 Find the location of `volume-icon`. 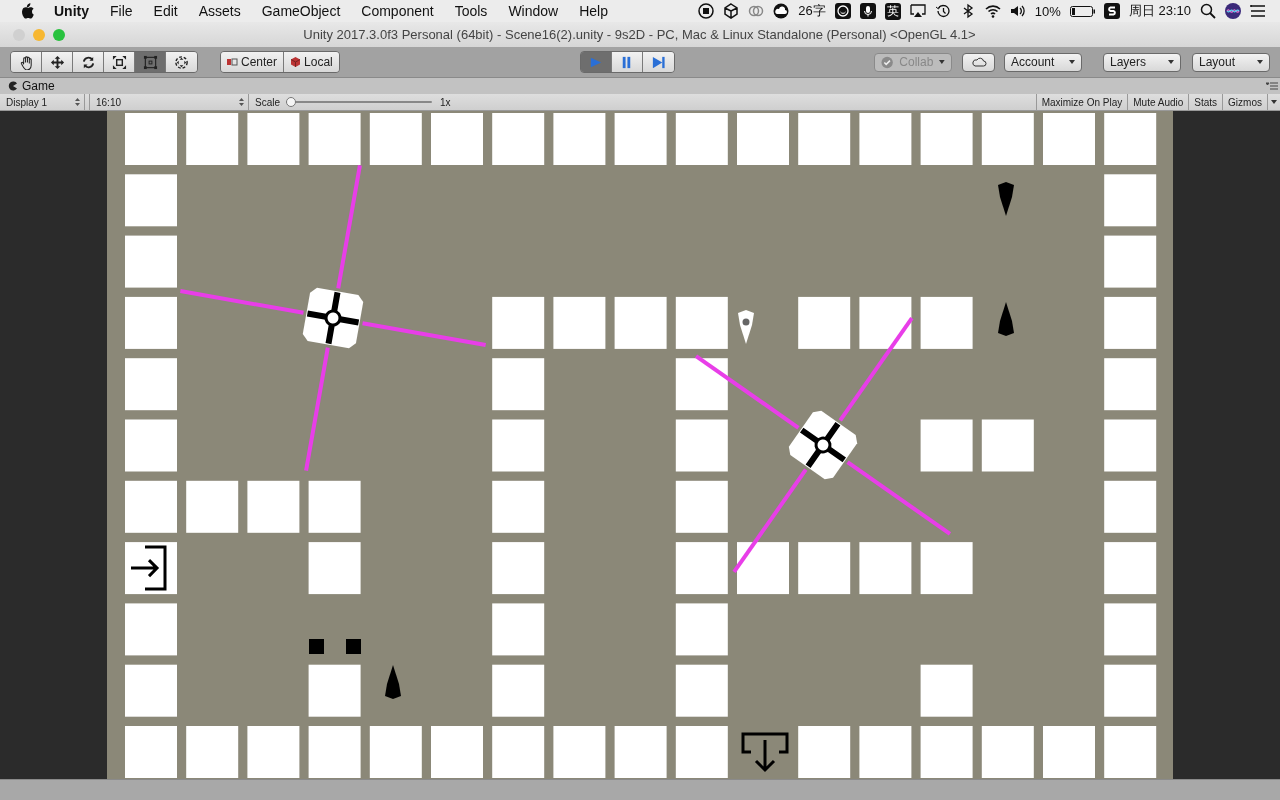

volume-icon is located at coordinates (1017, 11).